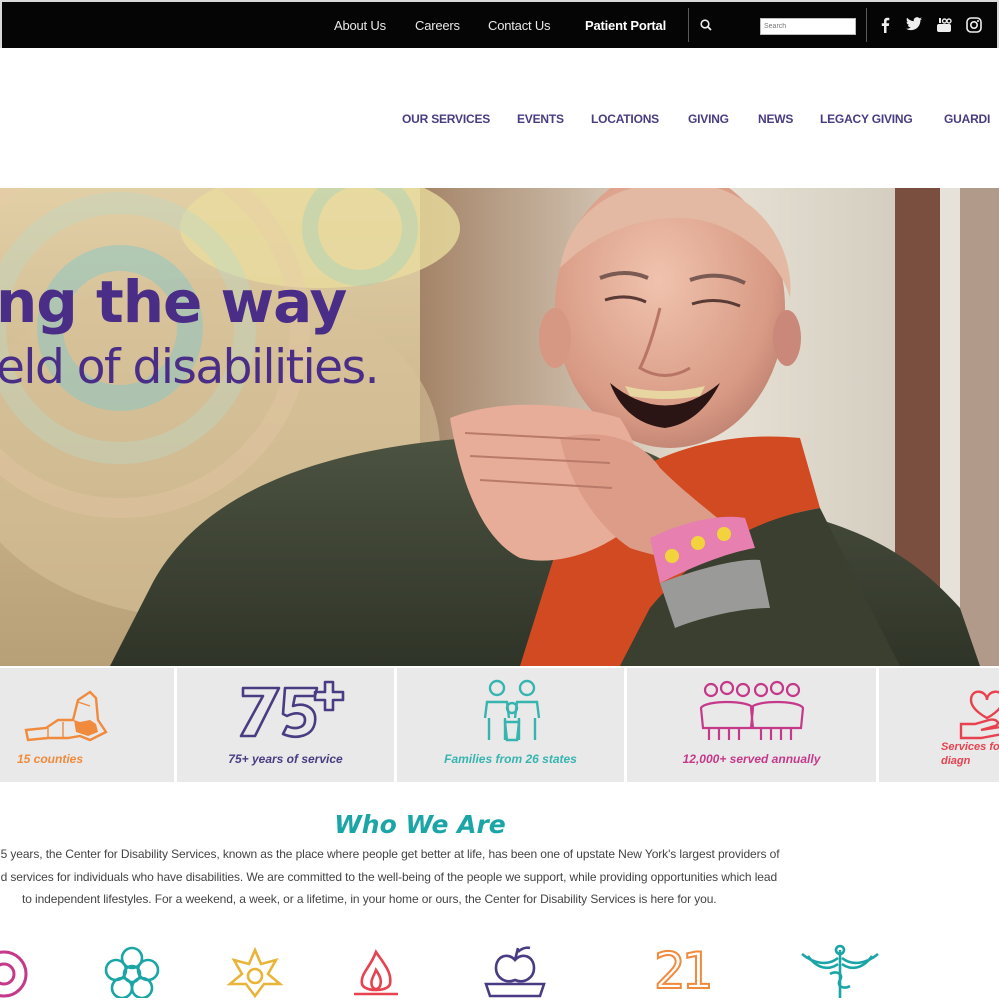  What do you see at coordinates (840, 973) in the screenshot?
I see `caduceus-icon` at bounding box center [840, 973].